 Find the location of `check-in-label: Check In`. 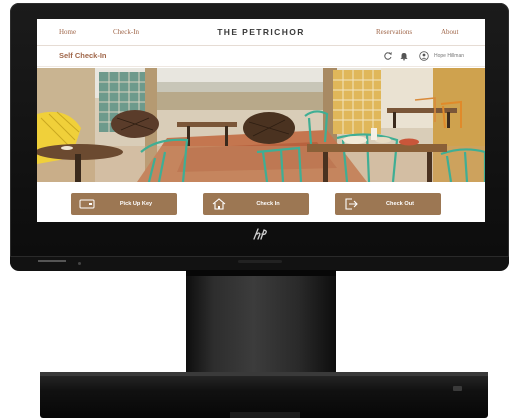

check-in-label: Check In is located at coordinates (268, 204).